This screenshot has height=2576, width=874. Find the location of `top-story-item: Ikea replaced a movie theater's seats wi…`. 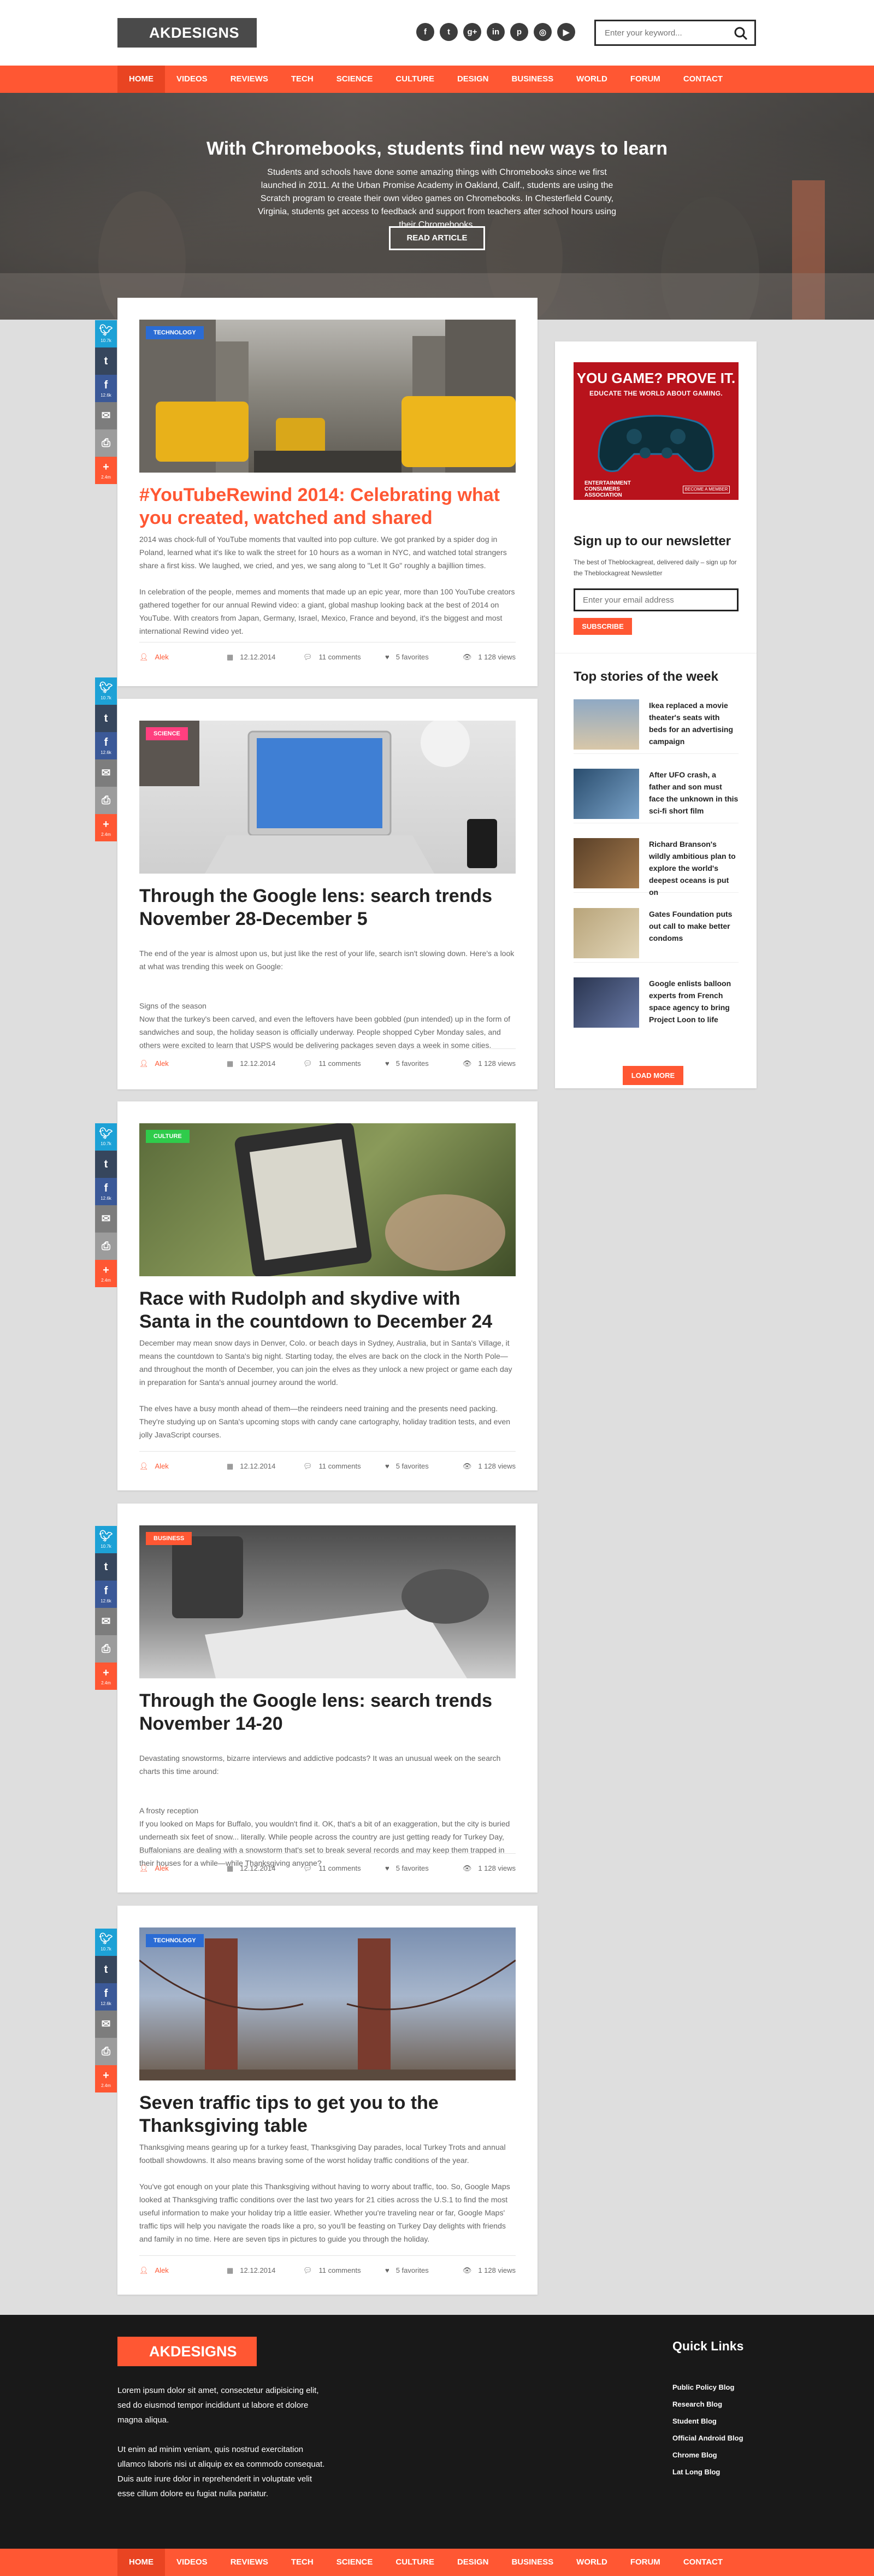

top-story-item: Ikea replaced a movie theater's seats wi… is located at coordinates (657, 726).